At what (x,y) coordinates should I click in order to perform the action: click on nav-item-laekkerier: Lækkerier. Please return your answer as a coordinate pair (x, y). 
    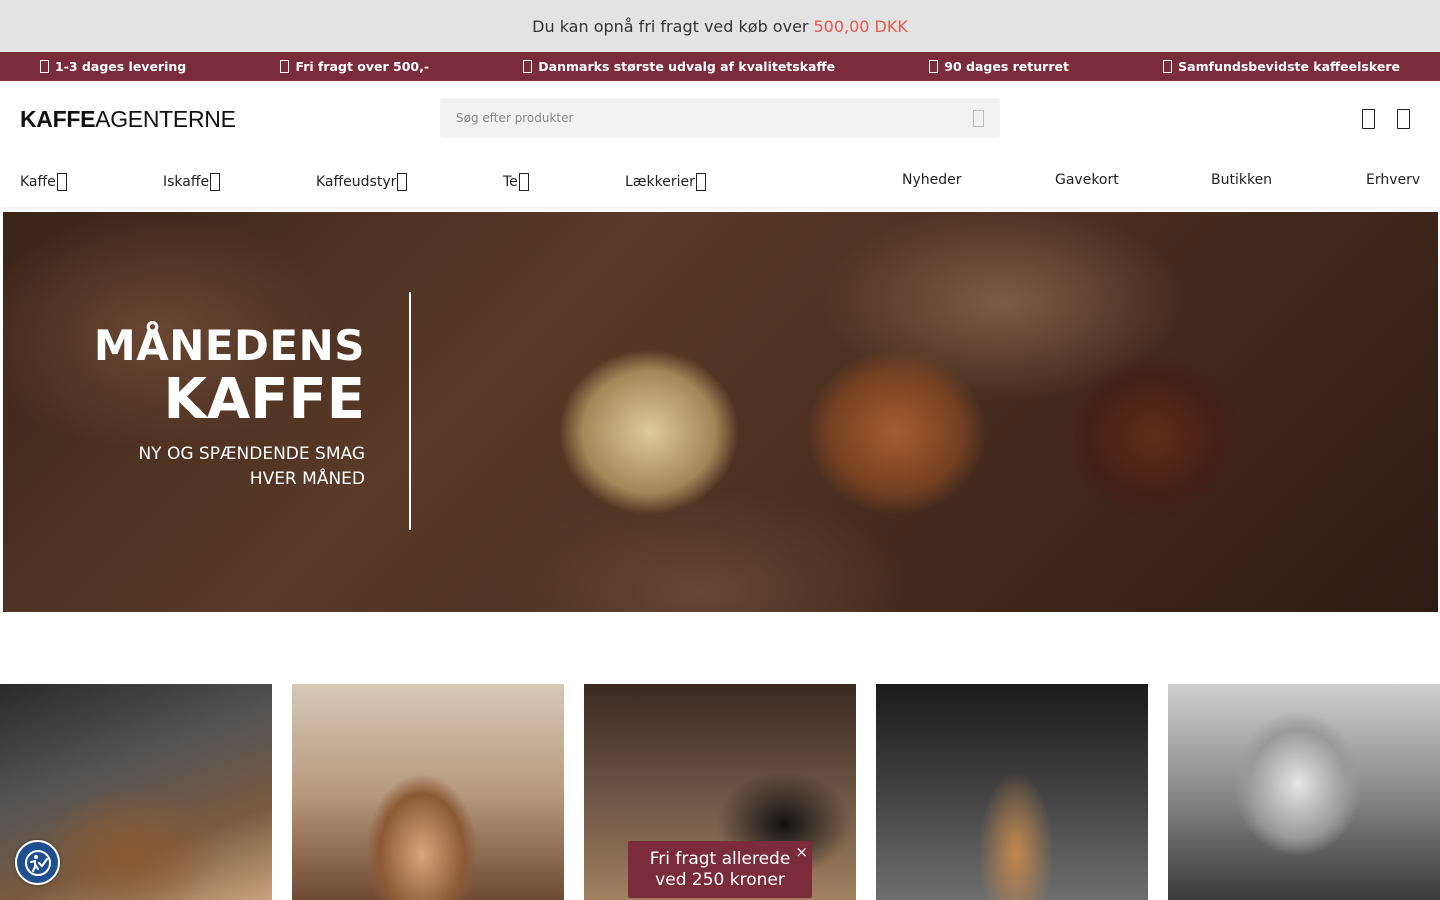
    Looking at the image, I should click on (665, 182).